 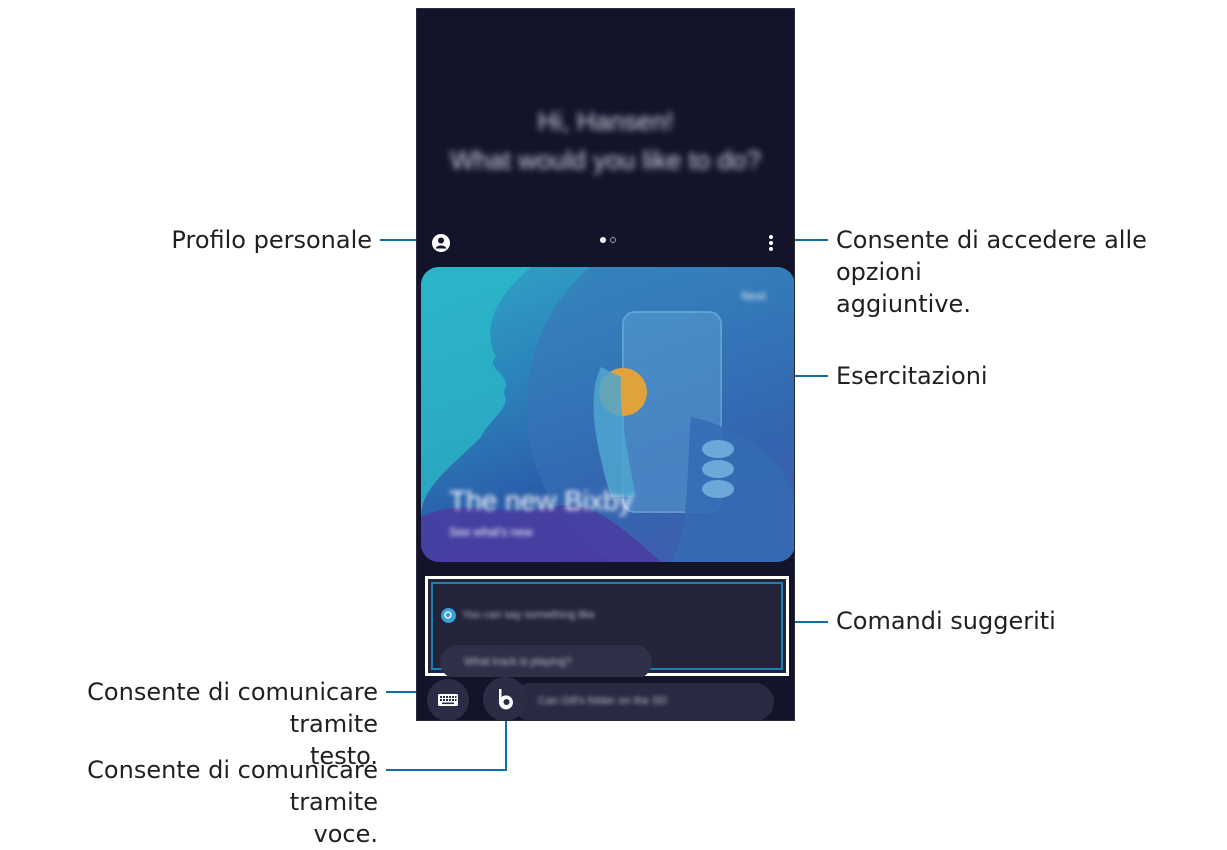 I want to click on keyboard-icon, so click(x=448, y=700).